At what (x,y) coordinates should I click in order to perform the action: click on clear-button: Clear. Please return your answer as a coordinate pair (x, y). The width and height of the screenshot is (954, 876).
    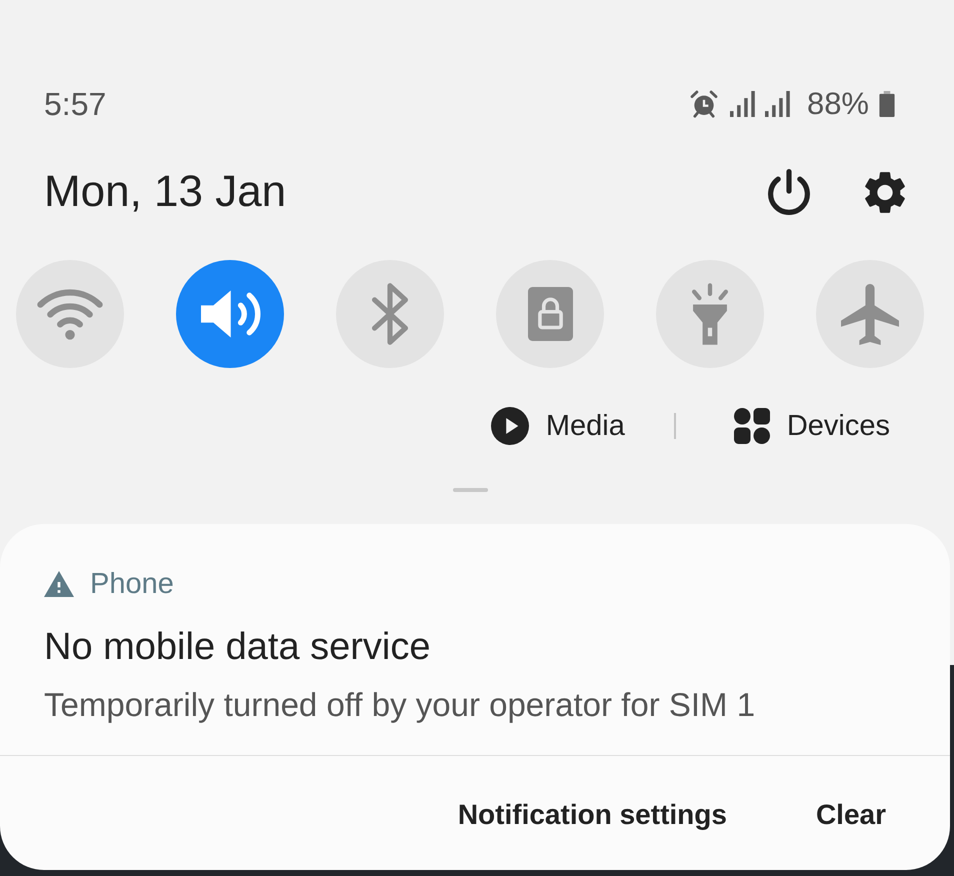
    Looking at the image, I should click on (851, 815).